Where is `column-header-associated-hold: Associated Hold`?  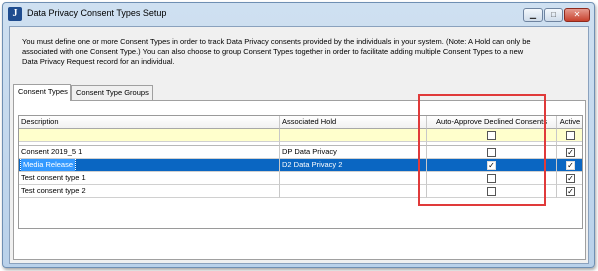 column-header-associated-hold: Associated Hold is located at coordinates (353, 122).